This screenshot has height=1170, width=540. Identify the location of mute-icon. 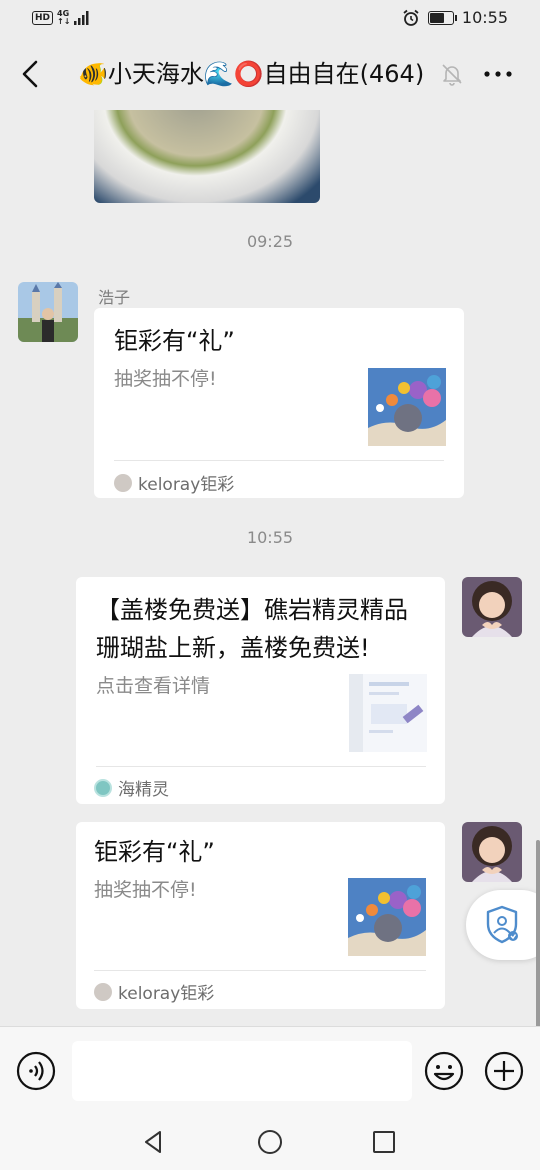
(452, 75).